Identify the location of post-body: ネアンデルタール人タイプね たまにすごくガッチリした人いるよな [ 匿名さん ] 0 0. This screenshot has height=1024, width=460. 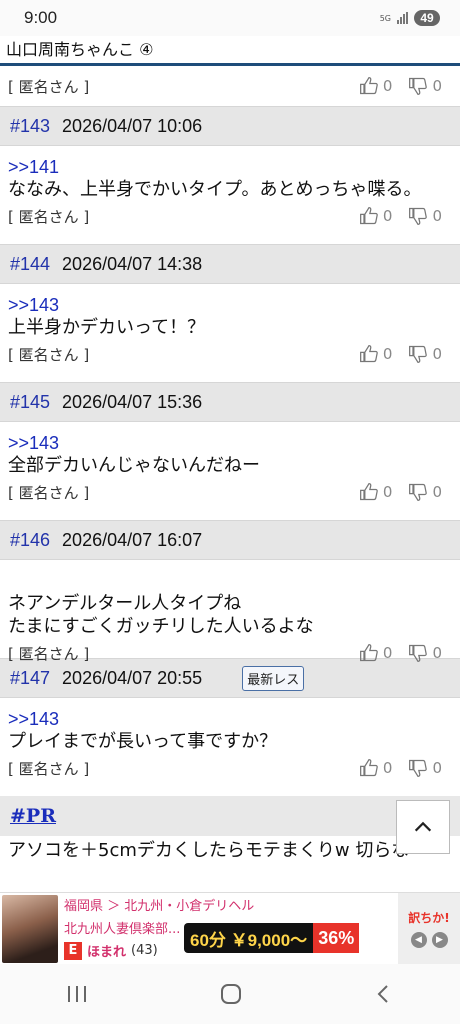
(230, 611).